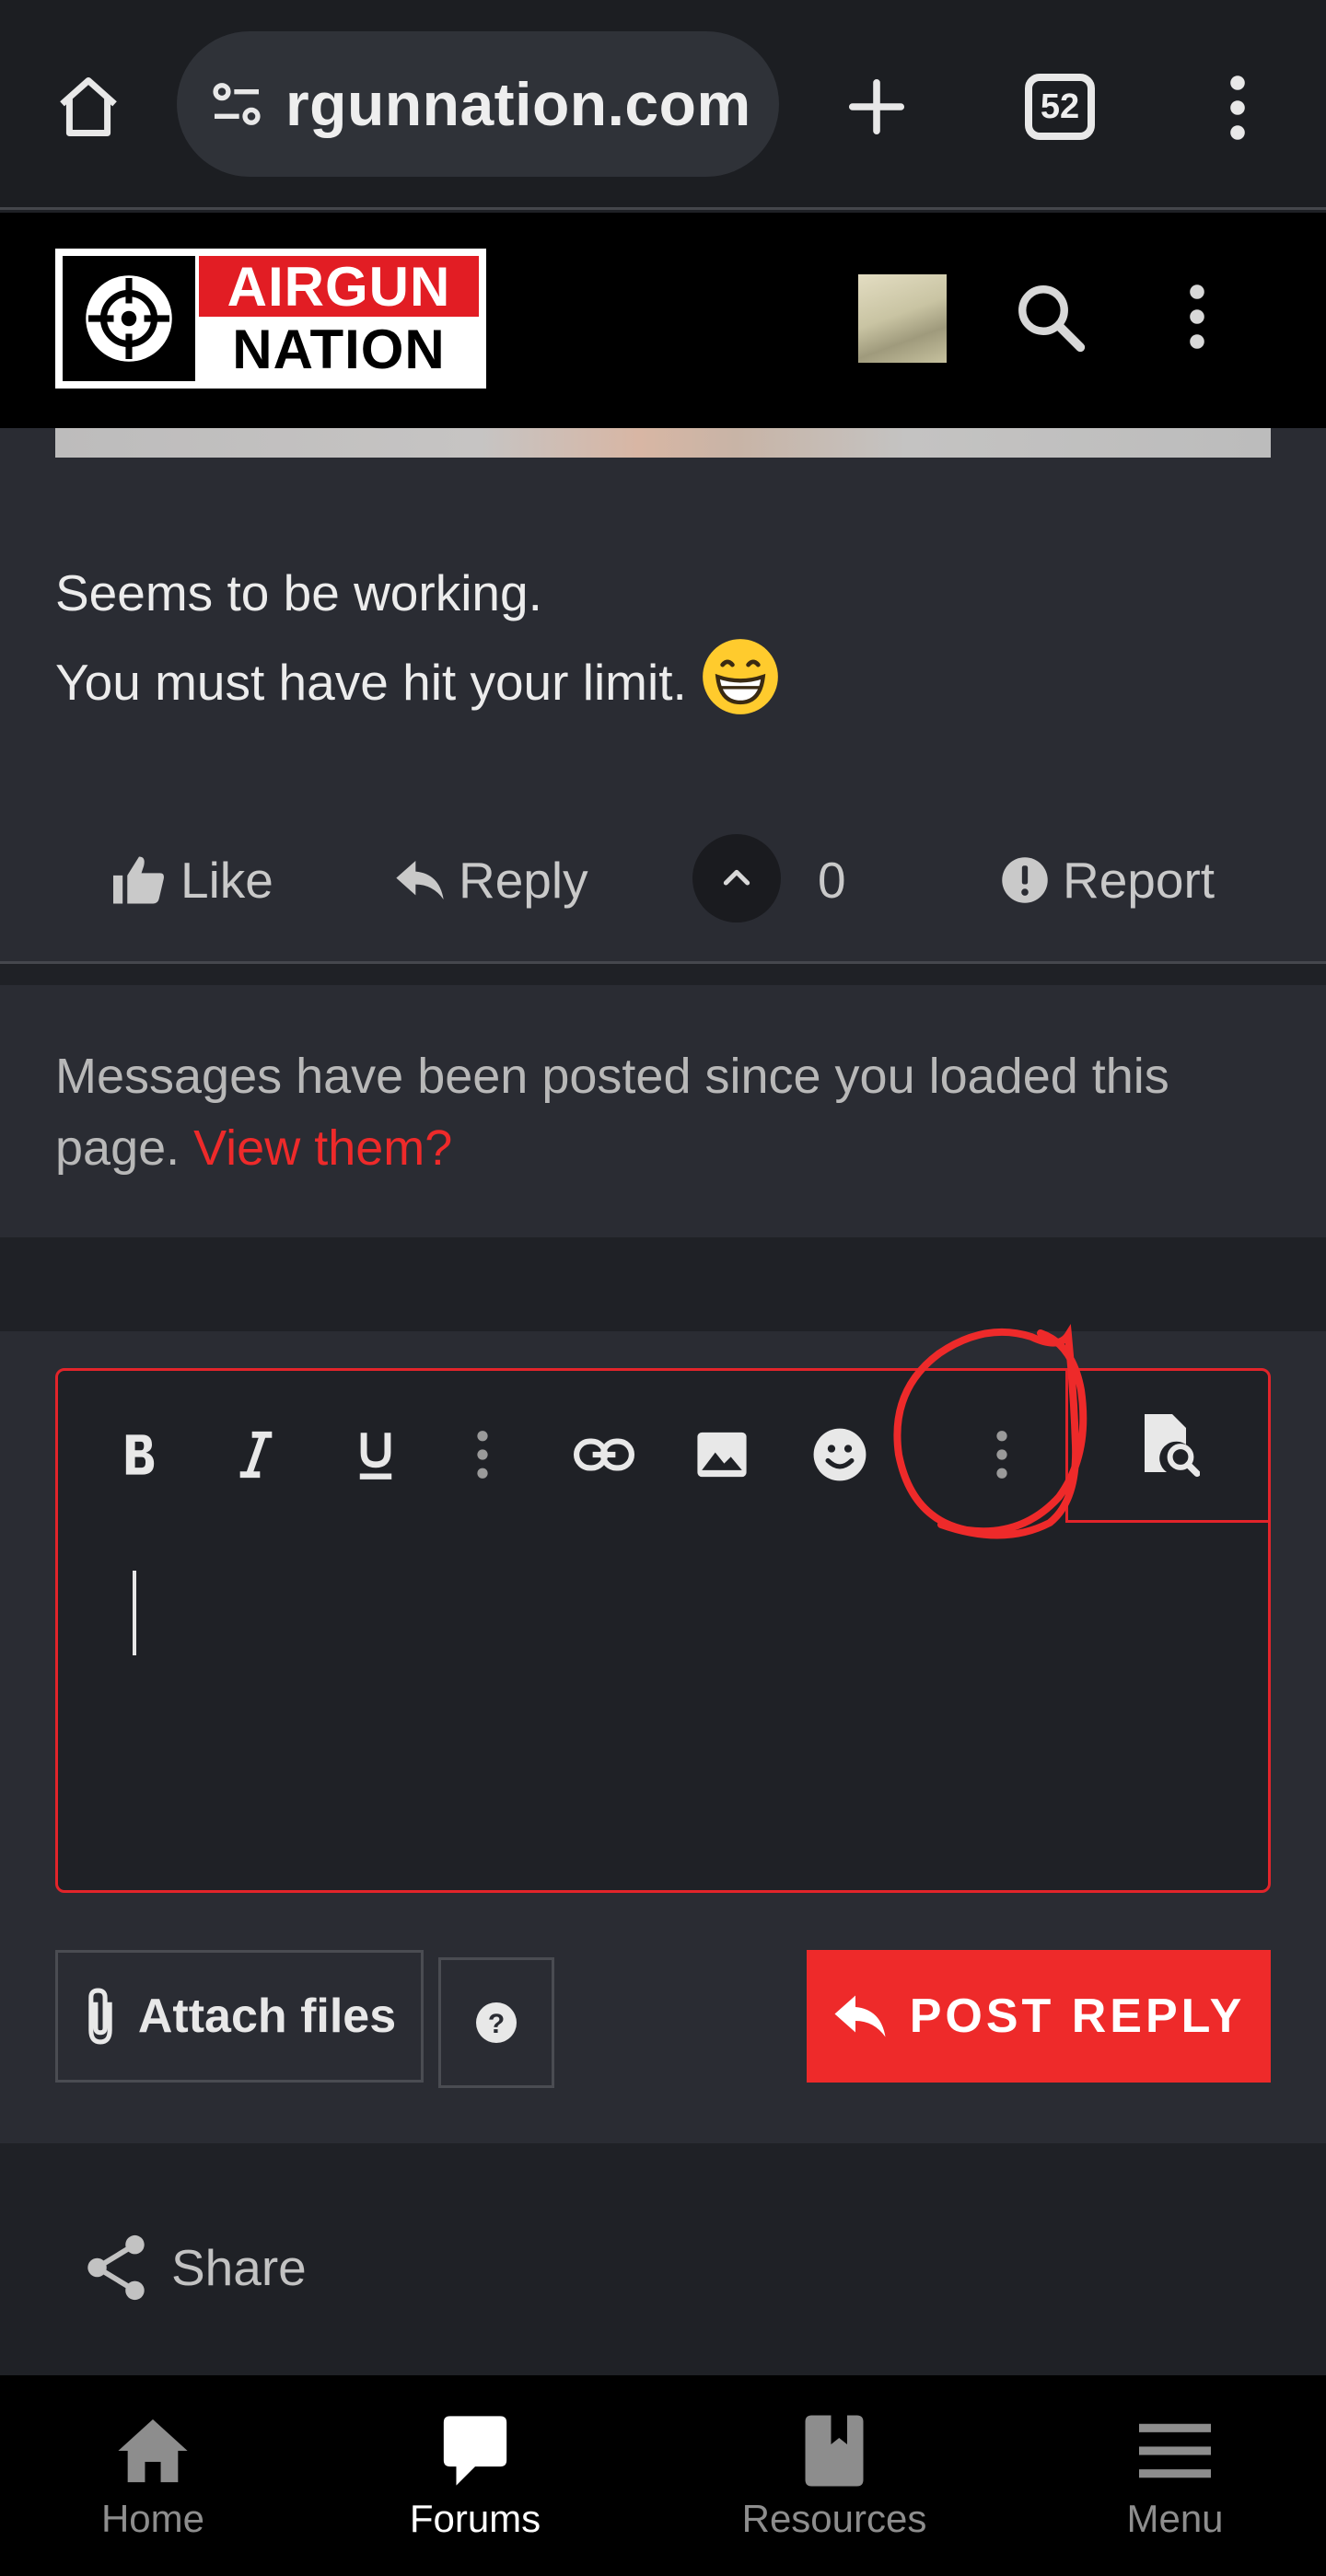 Image resolution: width=1326 pixels, height=2576 pixels. I want to click on nav-menu: Menu, so click(1175, 2478).